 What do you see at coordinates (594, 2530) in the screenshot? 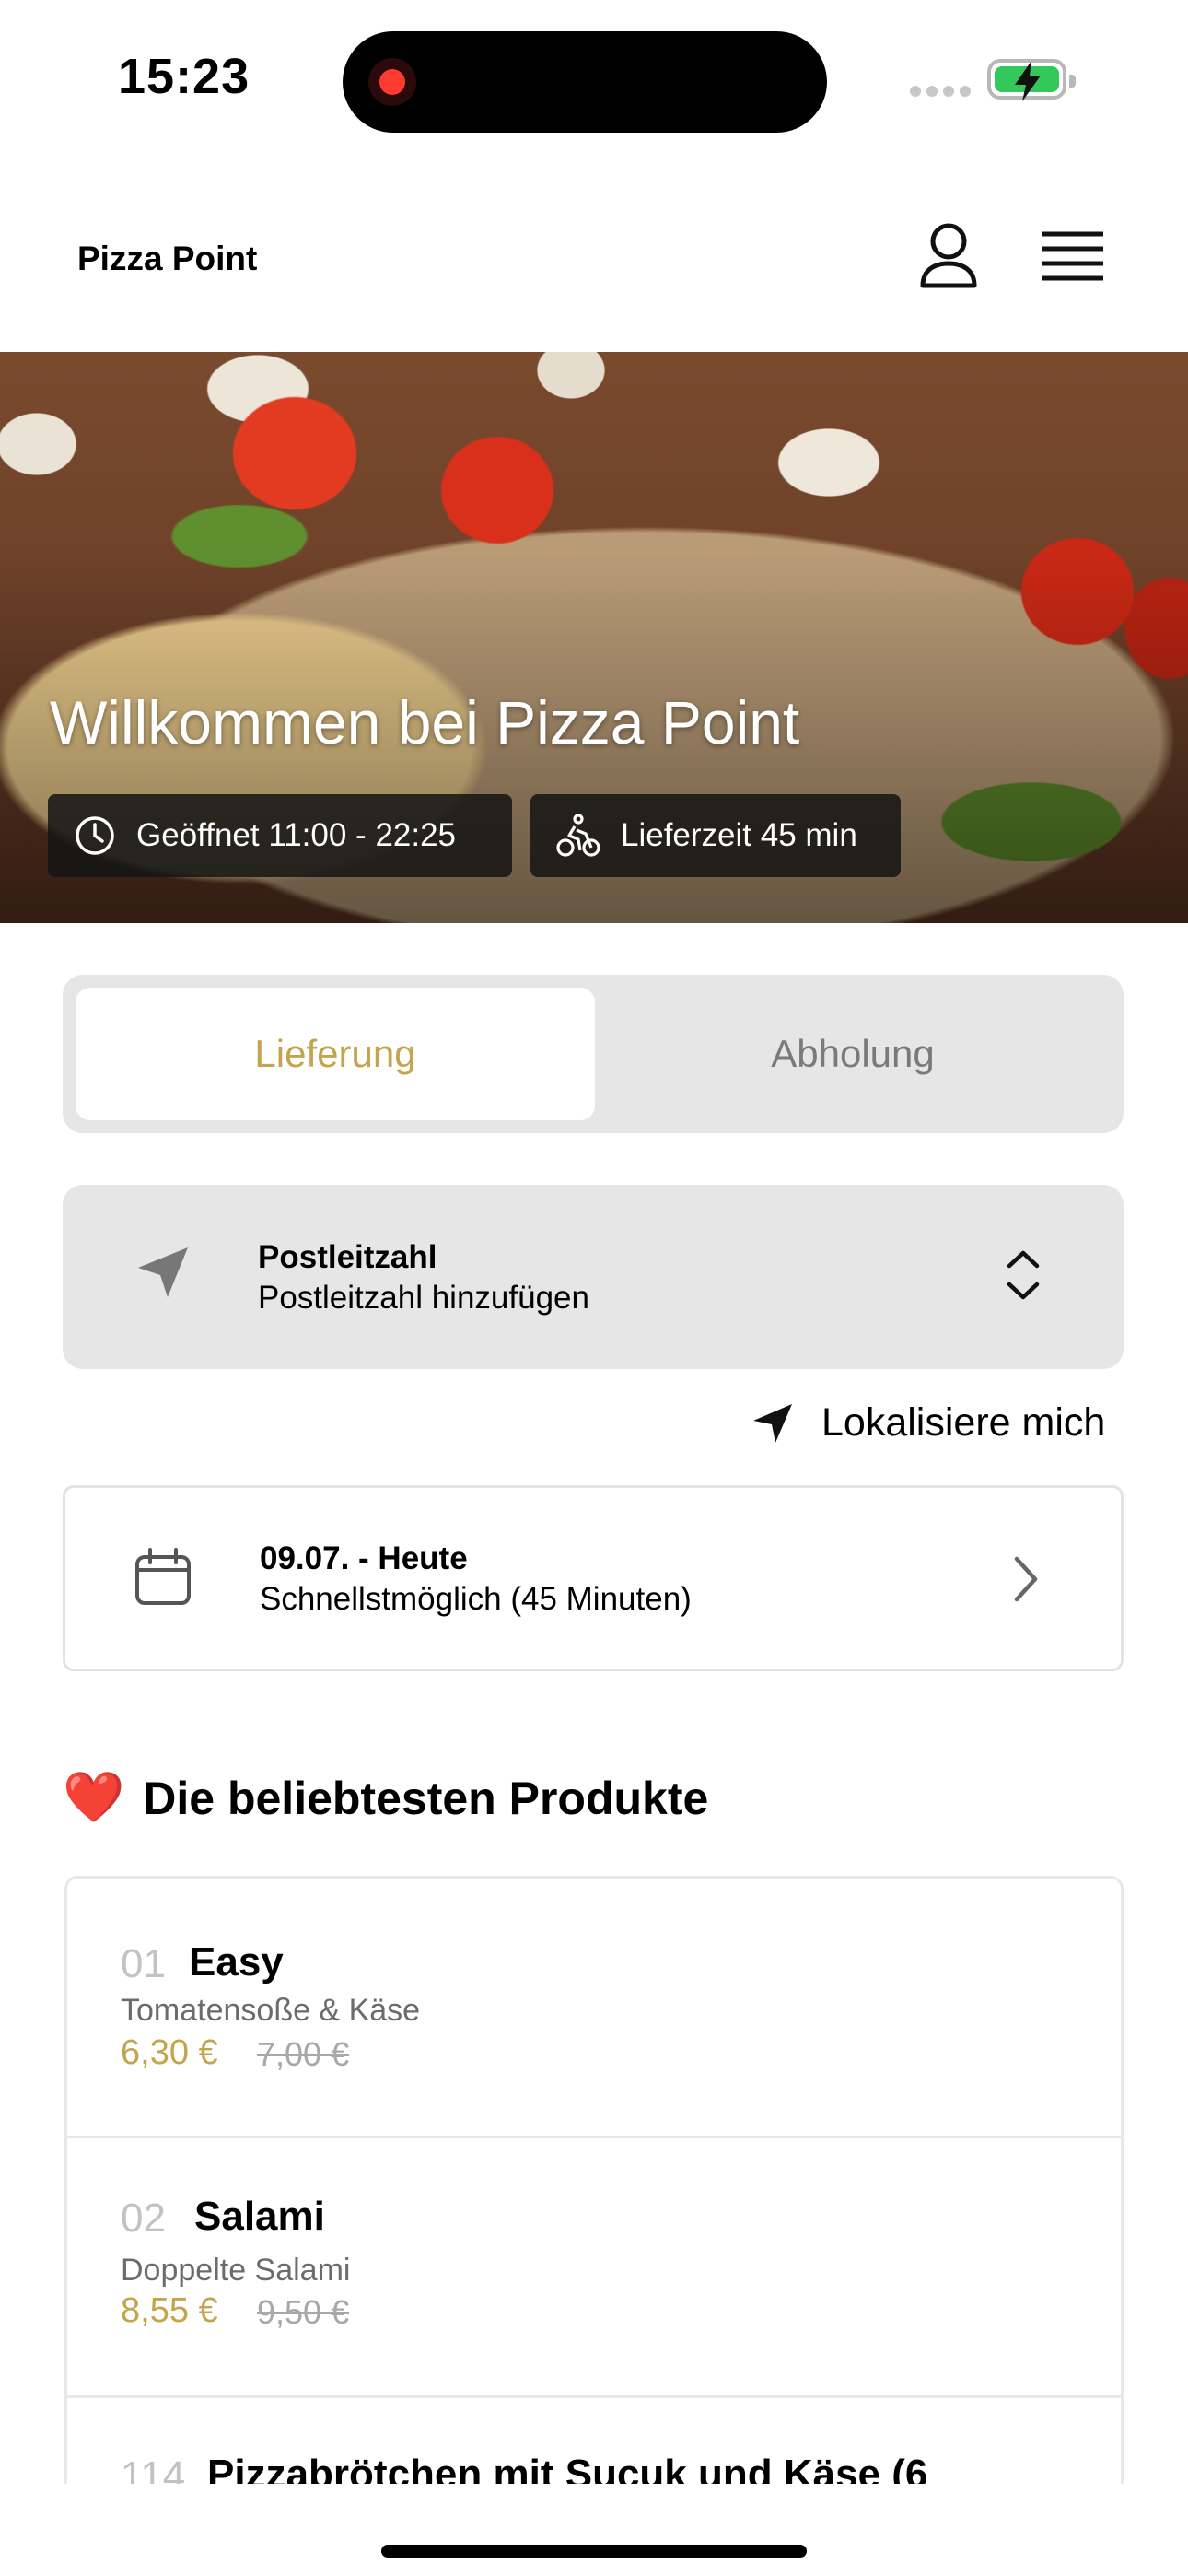
I see `bottom-safe-area` at bounding box center [594, 2530].